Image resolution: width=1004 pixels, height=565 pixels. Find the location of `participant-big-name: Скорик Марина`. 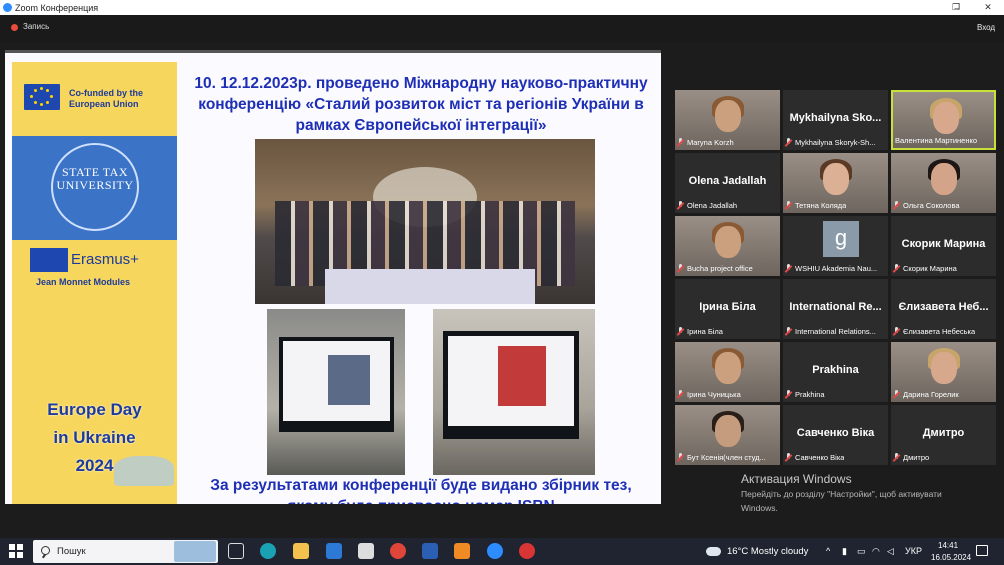

participant-big-name: Скорик Марина is located at coordinates (943, 244).